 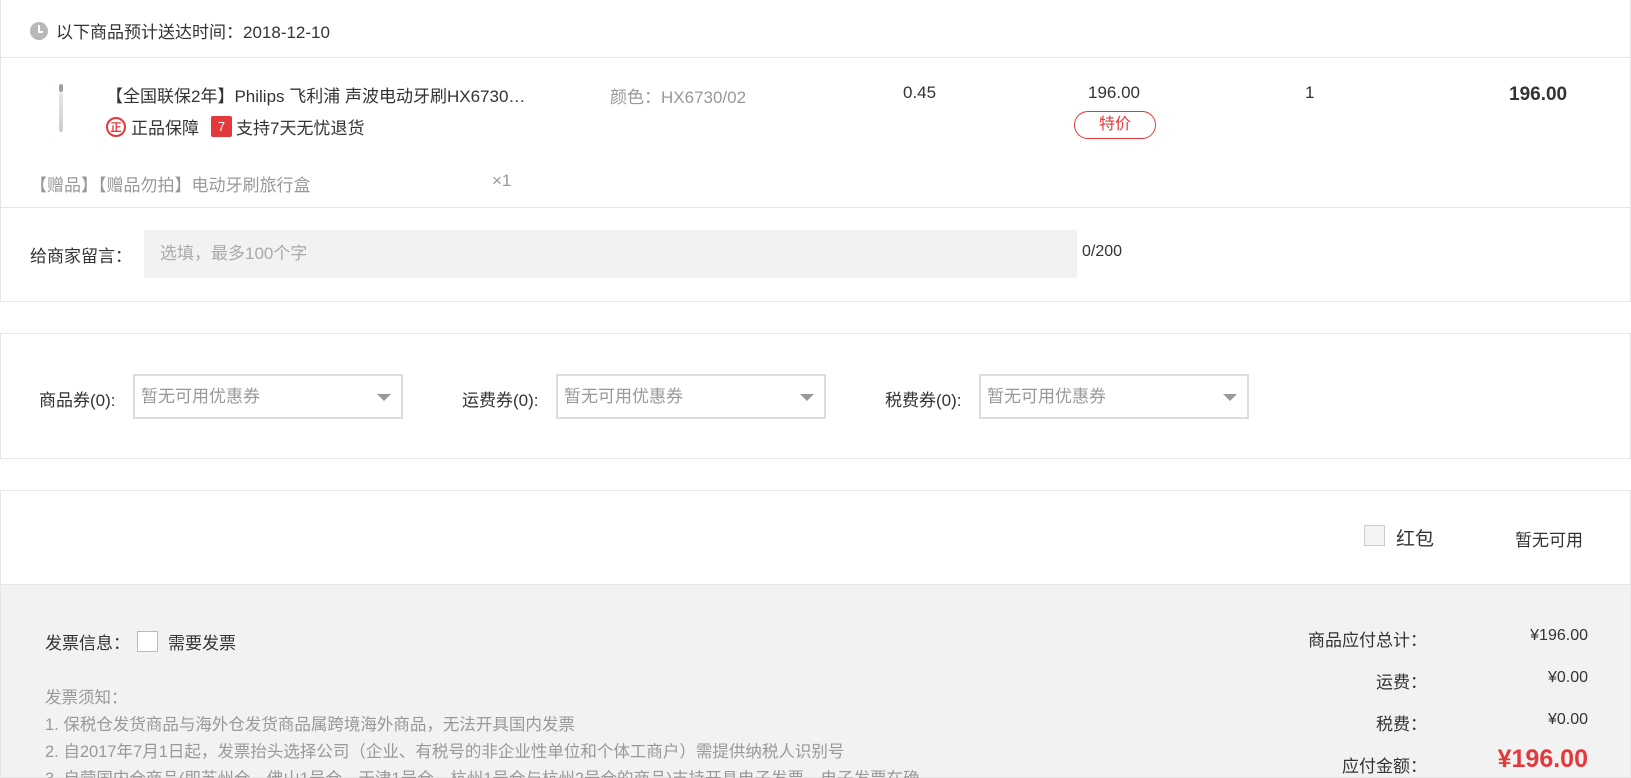 I want to click on invoice-need-label: 需要发票, so click(x=202, y=643).